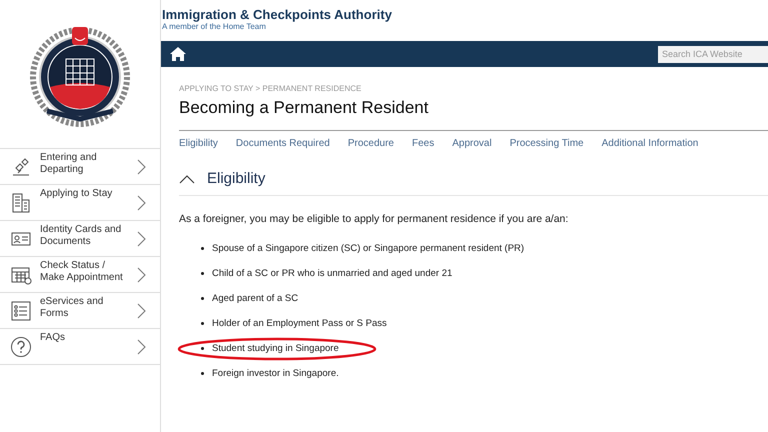 Image resolution: width=768 pixels, height=432 pixels. I want to click on intro-text: As a foreigner, you may be eligible to apply for permanent residence if you are a/an:, so click(374, 219).